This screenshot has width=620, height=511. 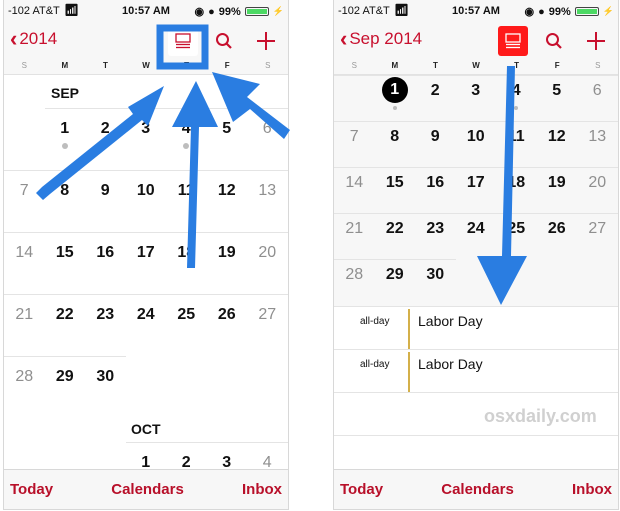 I want to click on day-cell: 1, so click(x=65, y=129).